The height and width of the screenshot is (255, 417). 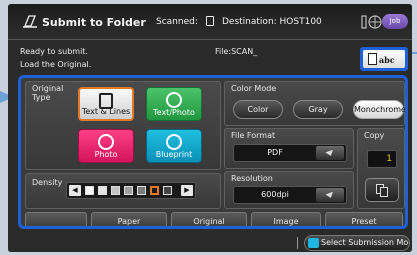 What do you see at coordinates (313, 243) in the screenshot?
I see `submission-mode-icon` at bounding box center [313, 243].